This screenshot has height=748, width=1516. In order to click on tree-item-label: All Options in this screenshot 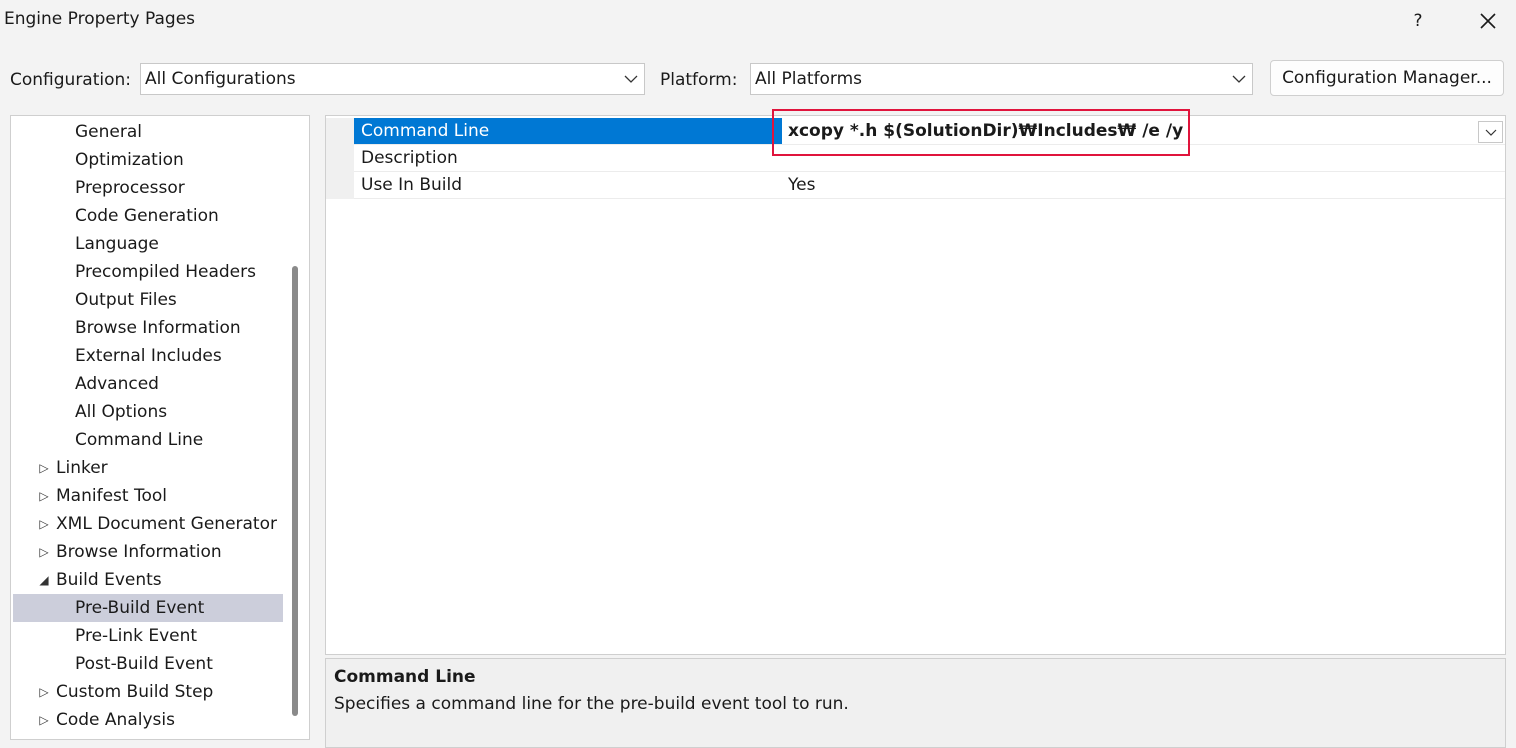, I will do `click(121, 412)`.